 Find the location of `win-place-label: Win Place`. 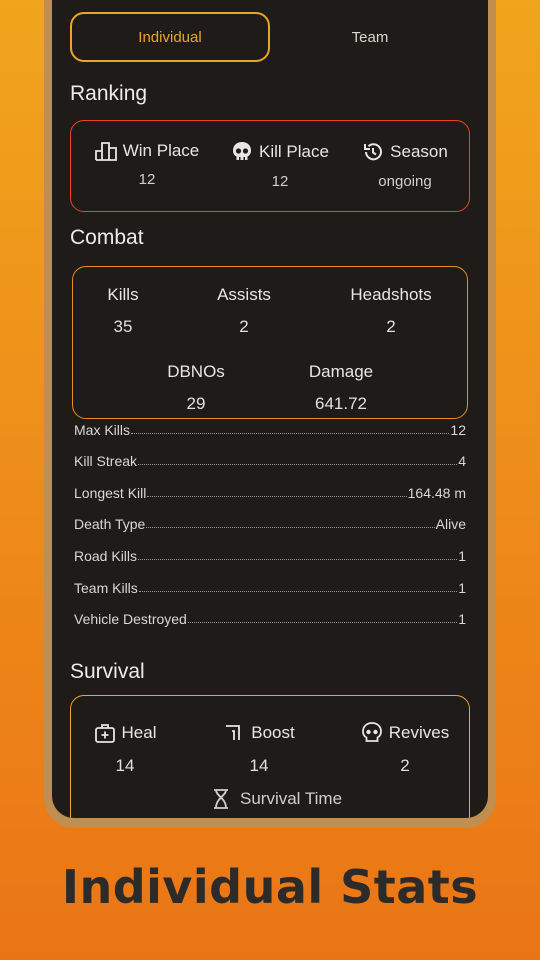

win-place-label: Win Place is located at coordinates (161, 150).